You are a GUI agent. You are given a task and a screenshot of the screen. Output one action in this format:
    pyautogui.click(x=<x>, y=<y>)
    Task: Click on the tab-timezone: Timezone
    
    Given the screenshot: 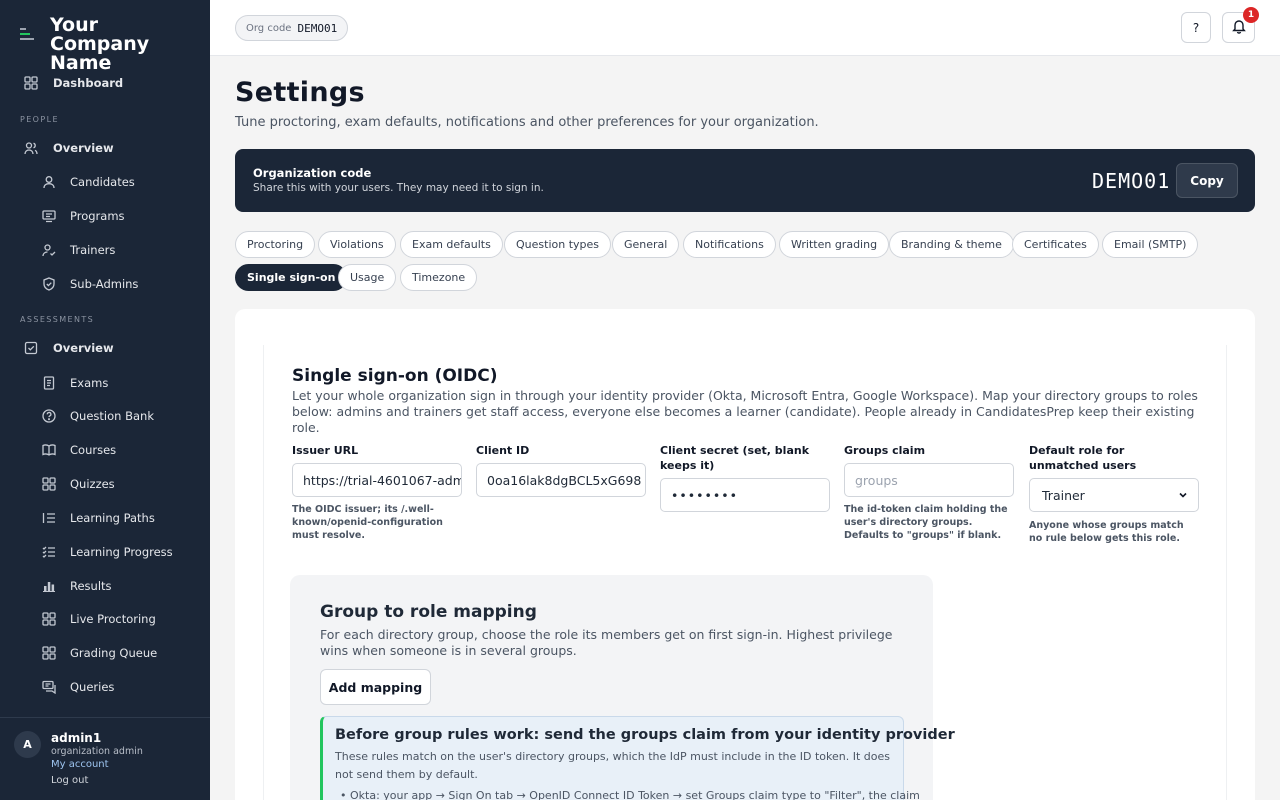 What is the action you would take?
    pyautogui.click(x=439, y=277)
    